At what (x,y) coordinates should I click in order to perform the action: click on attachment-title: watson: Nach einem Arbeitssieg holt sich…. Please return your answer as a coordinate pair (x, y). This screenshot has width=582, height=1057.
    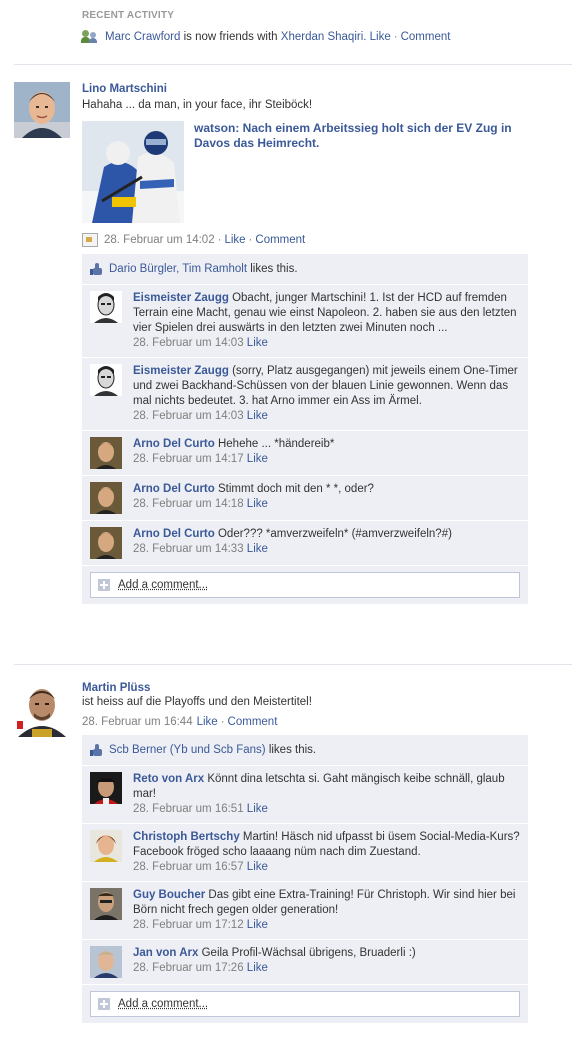
    Looking at the image, I should click on (364, 136).